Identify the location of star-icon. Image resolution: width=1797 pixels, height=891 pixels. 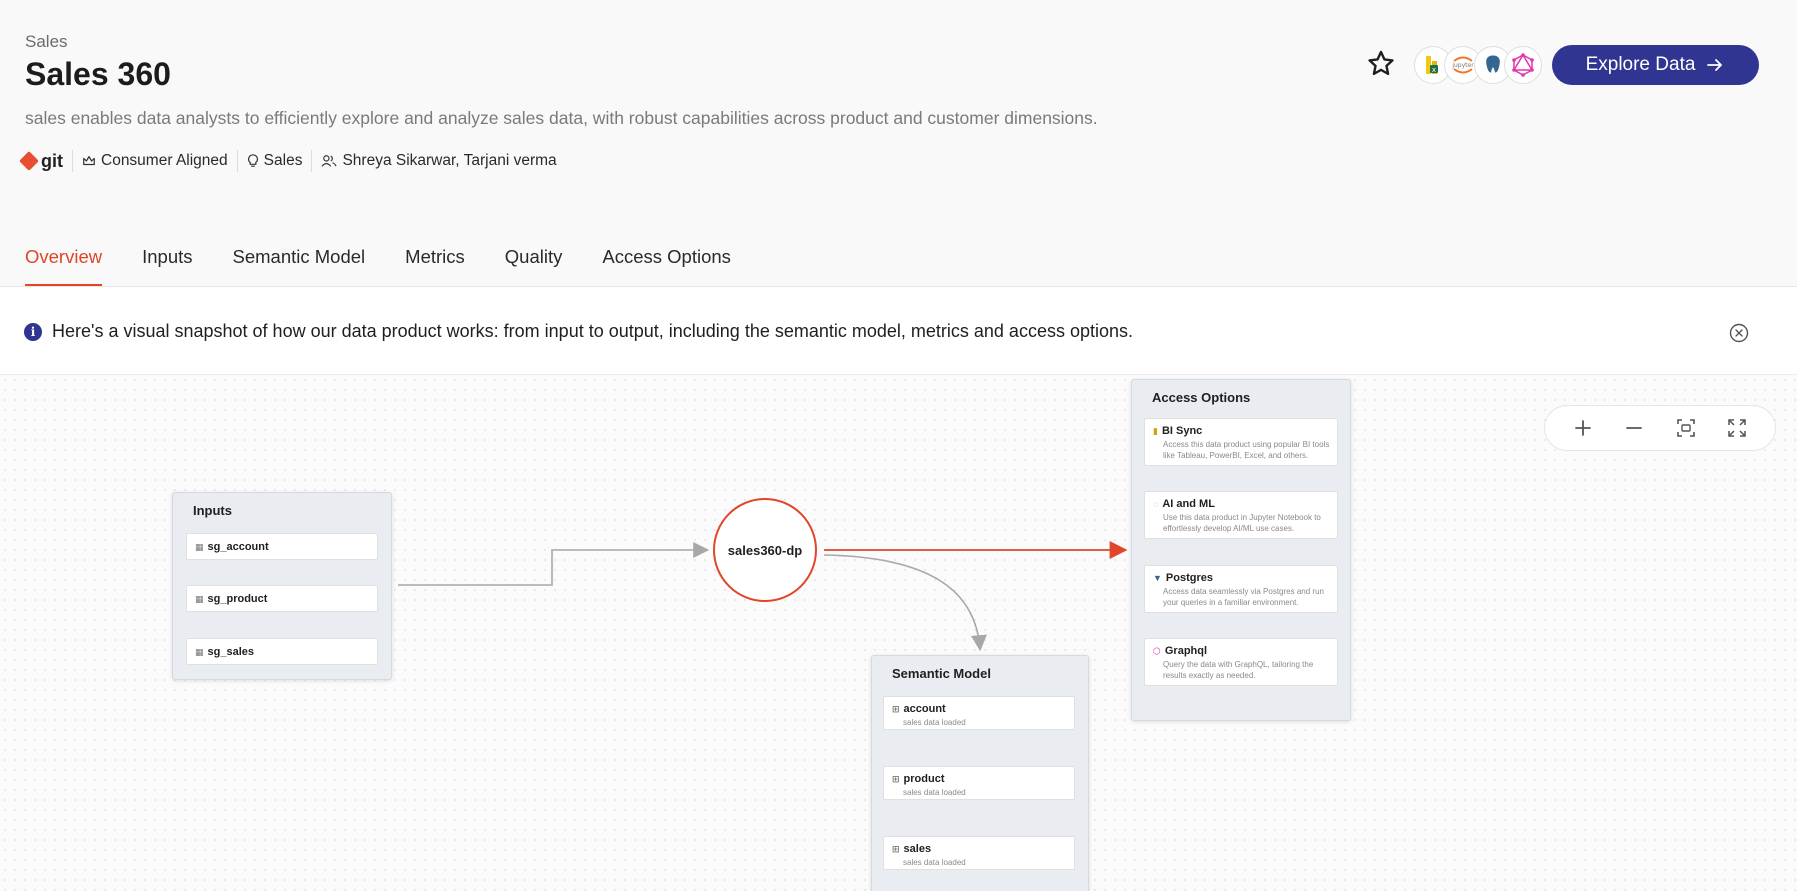
(1381, 63).